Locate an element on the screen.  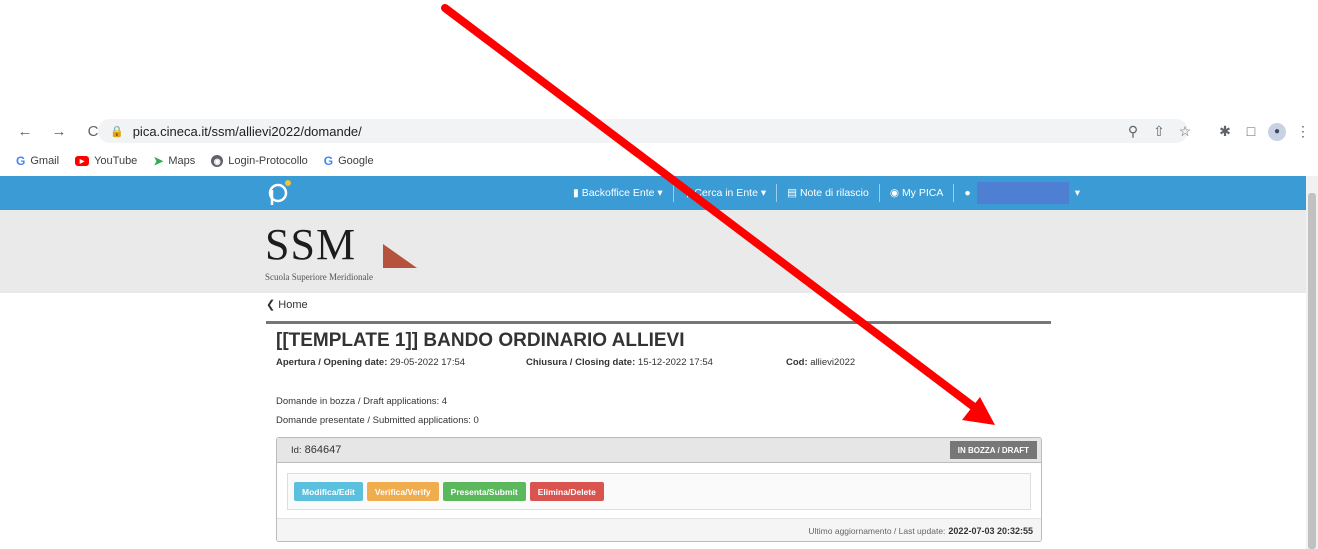
application-id: Id: 864647 is located at coordinates (316, 450).